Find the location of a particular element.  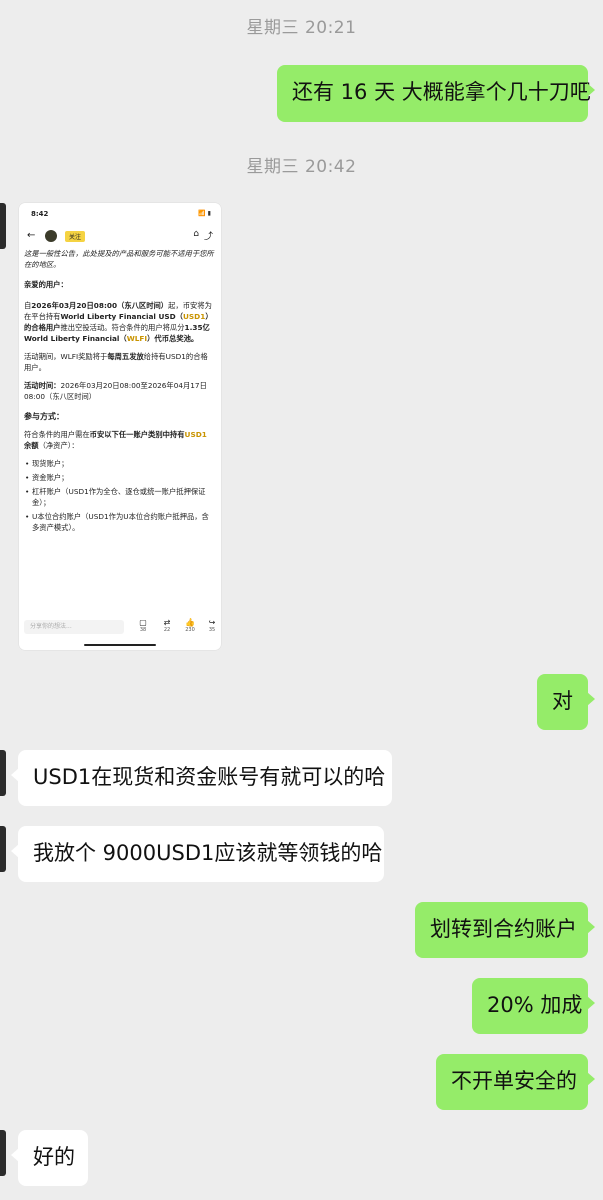

reward-paragraph: 活动期间，WLFI奖励将于每周五发放给持有USD1的合格用户。 is located at coordinates (116, 362).